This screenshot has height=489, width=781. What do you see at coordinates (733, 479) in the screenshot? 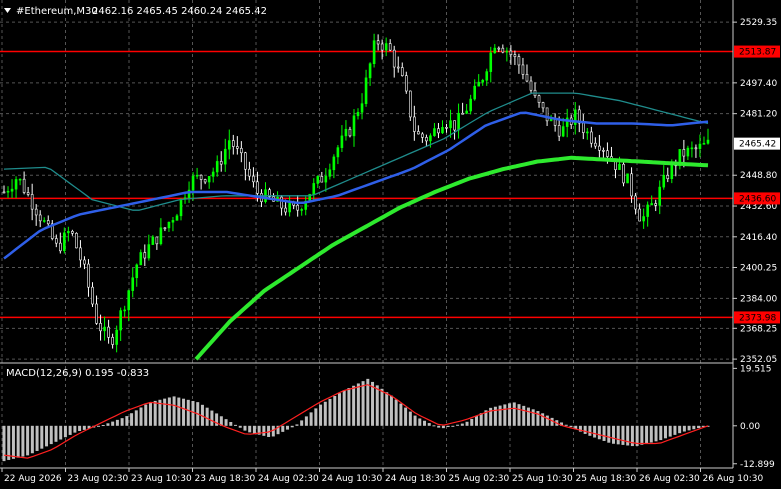
I see `time-tick-label: 26 Aug 10:30` at bounding box center [733, 479].